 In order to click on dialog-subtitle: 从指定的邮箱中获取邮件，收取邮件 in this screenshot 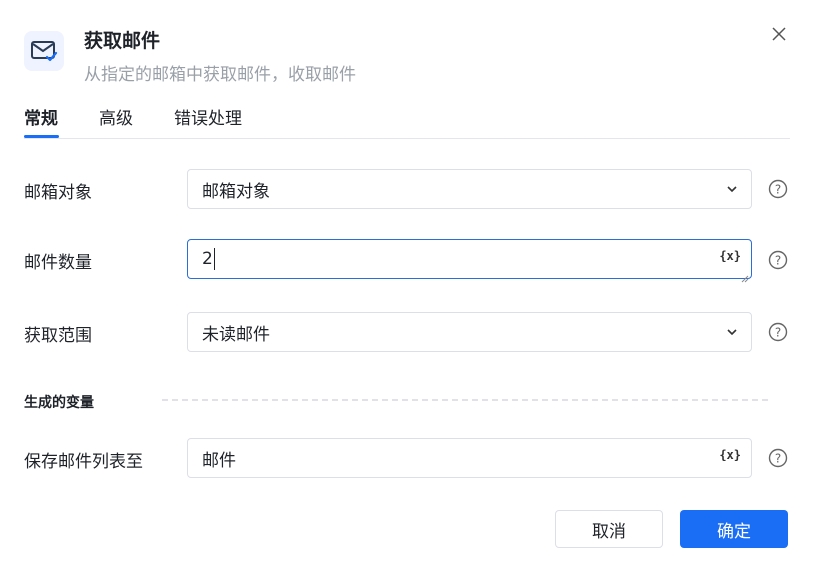, I will do `click(220, 75)`.